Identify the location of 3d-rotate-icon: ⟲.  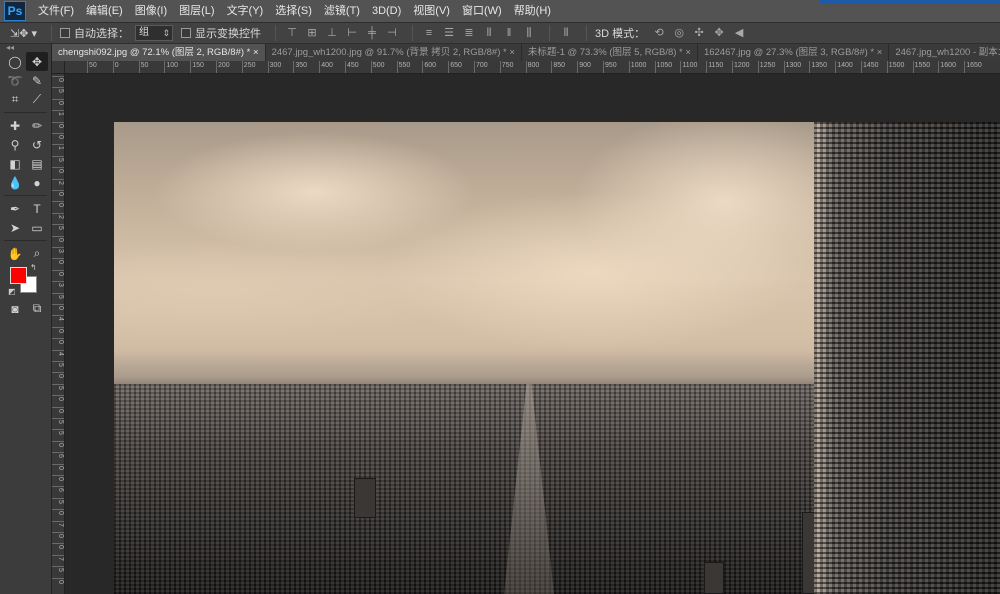
(659, 33).